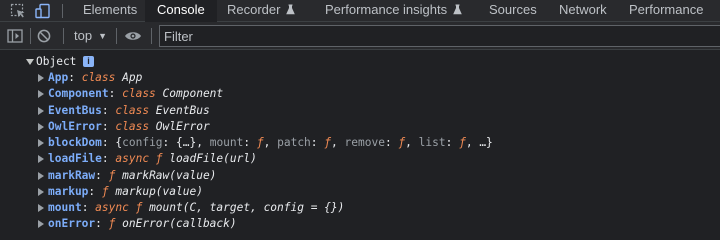  What do you see at coordinates (360, 78) in the screenshot?
I see `property-row: App: class App` at bounding box center [360, 78].